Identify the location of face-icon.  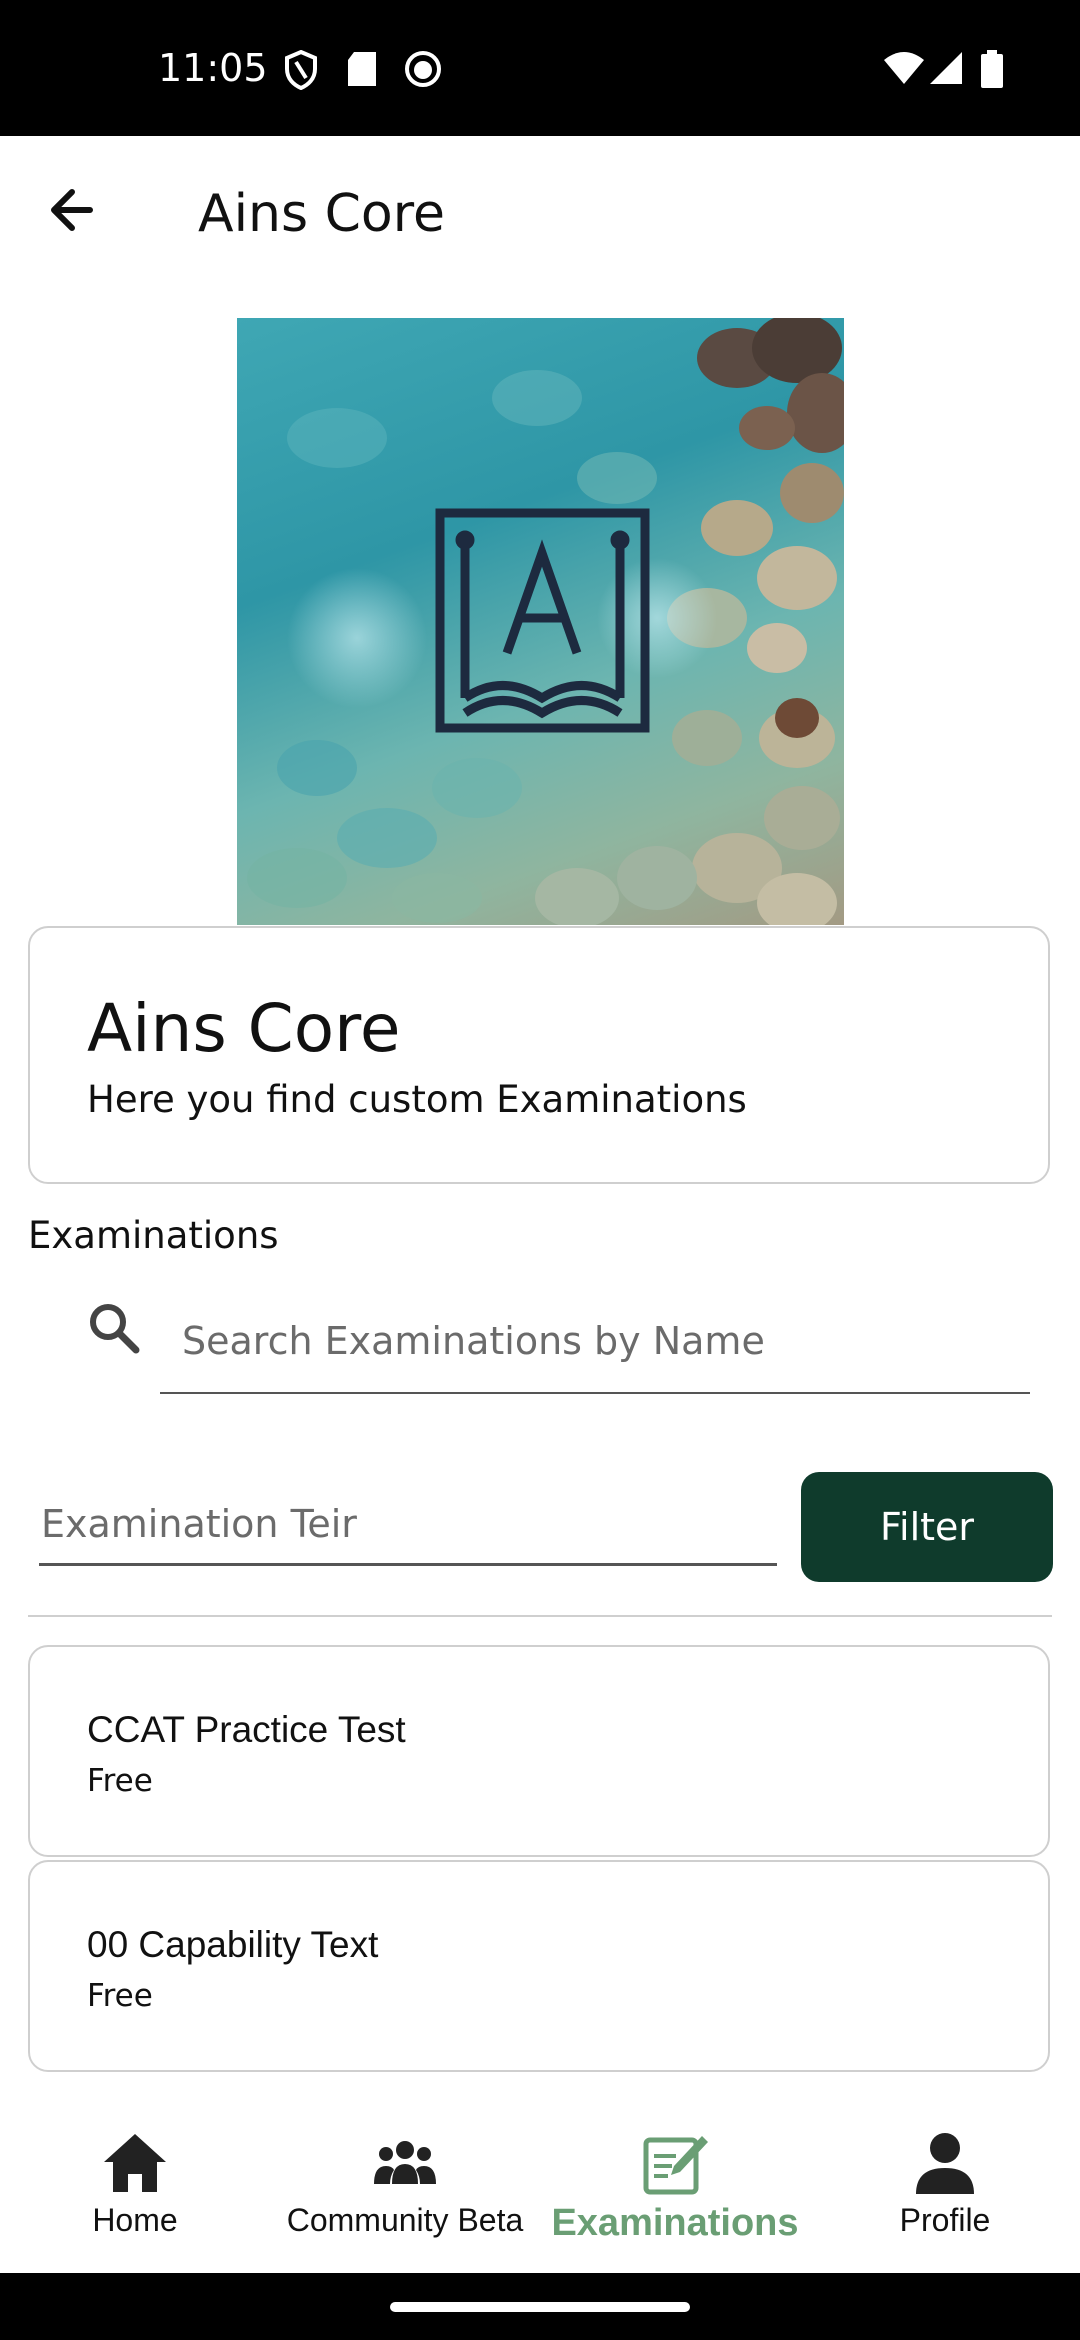
(423, 69).